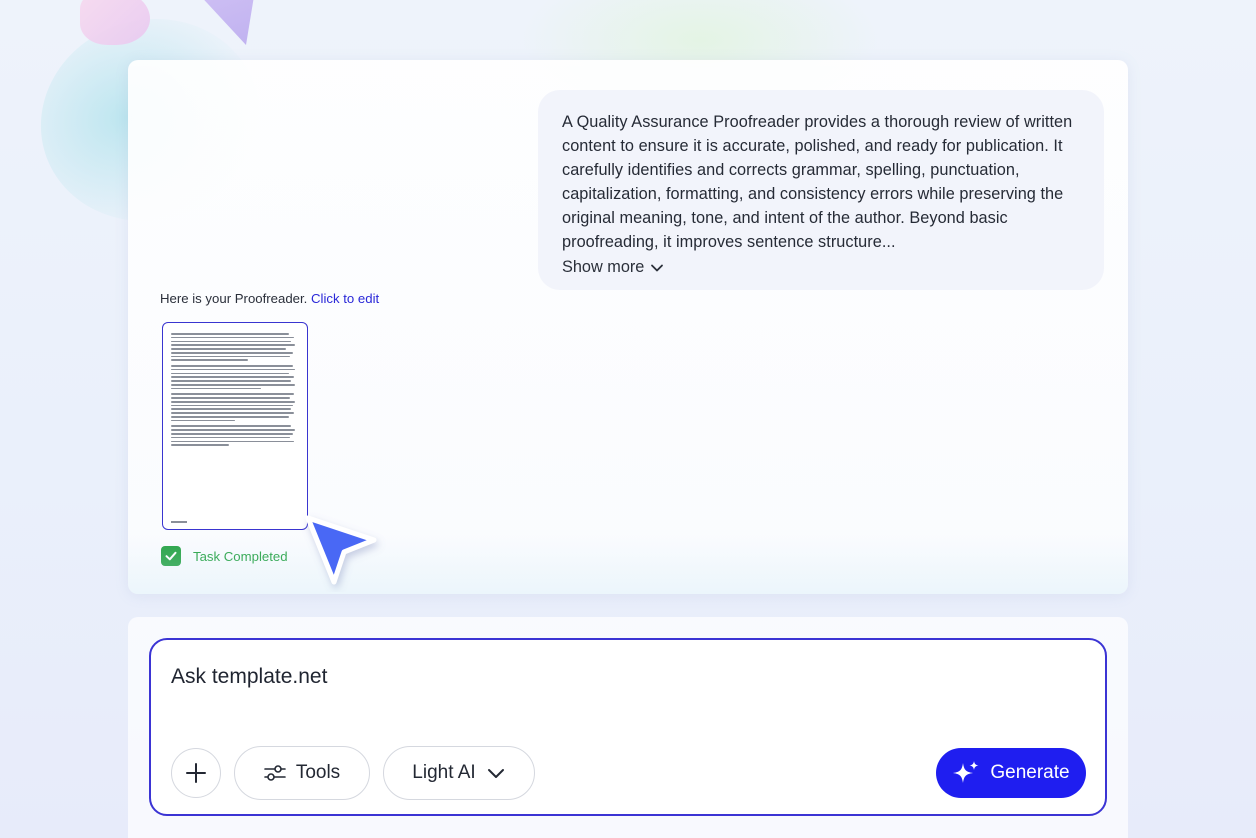  I want to click on sparkle-icon, so click(966, 772).